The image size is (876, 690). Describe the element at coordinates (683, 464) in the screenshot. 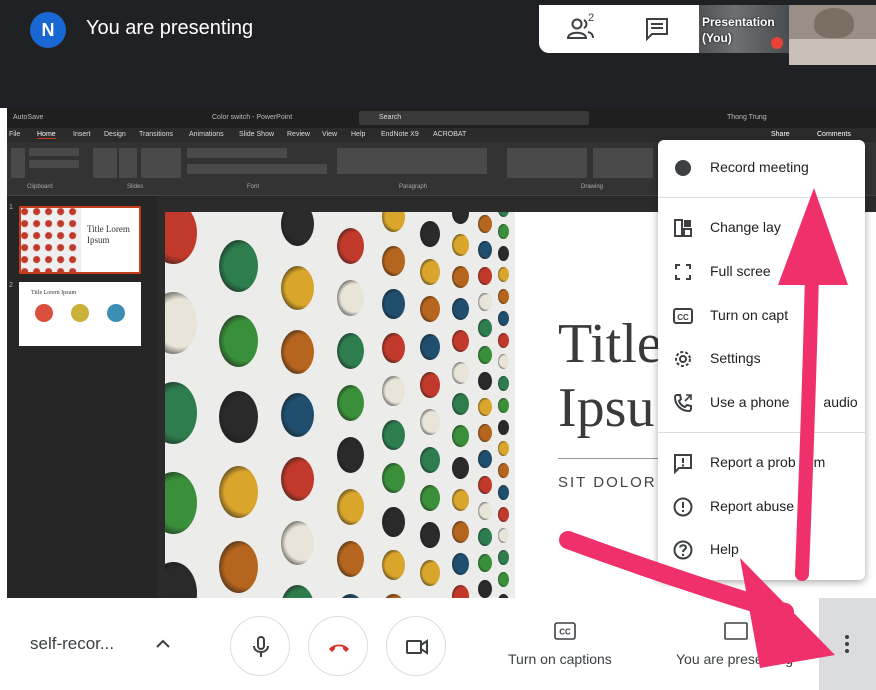

I see `report-problem-icon` at that location.